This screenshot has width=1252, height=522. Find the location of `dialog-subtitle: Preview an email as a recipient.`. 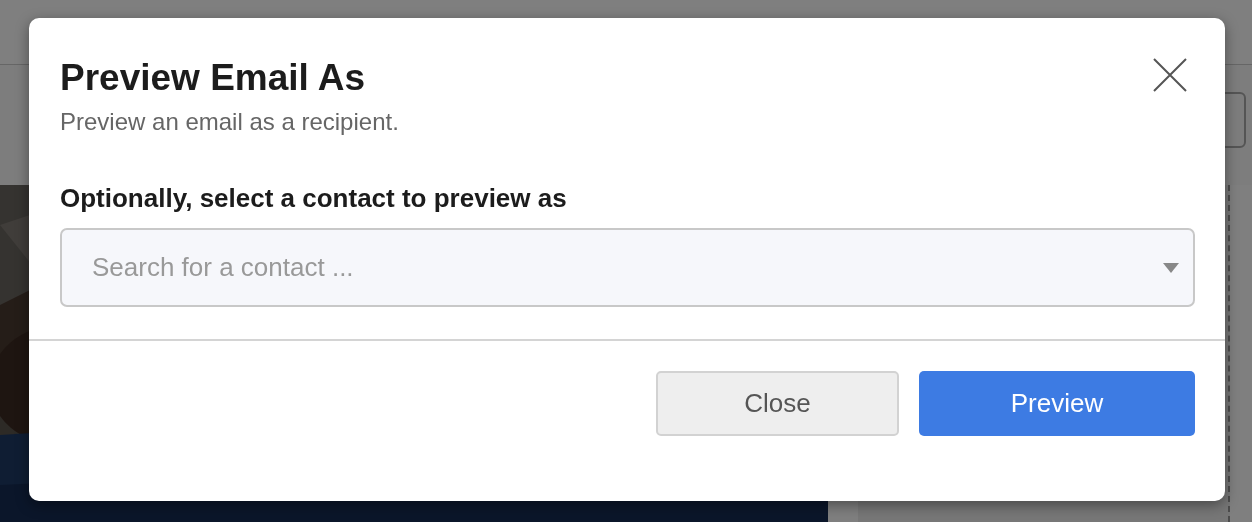

dialog-subtitle: Preview an email as a recipient. is located at coordinates (229, 122).